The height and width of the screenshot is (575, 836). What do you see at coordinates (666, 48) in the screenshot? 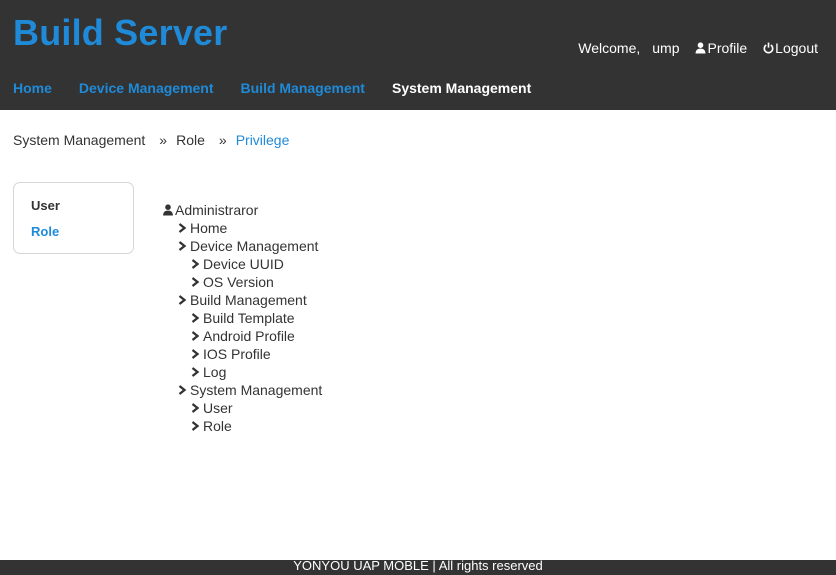
I see `username: ump` at bounding box center [666, 48].